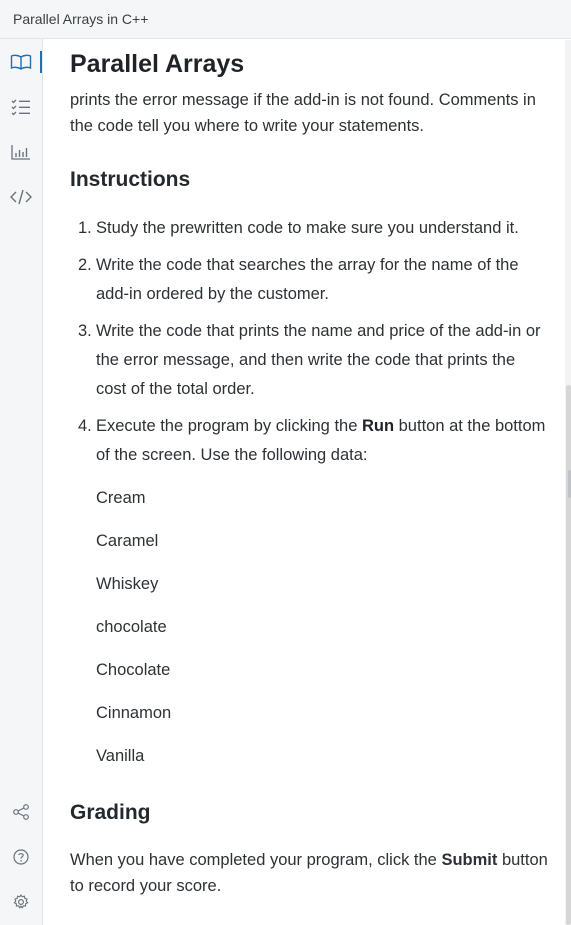 This screenshot has width=571, height=925. What do you see at coordinates (134, 713) in the screenshot?
I see `data-item: Cinnamon` at bounding box center [134, 713].